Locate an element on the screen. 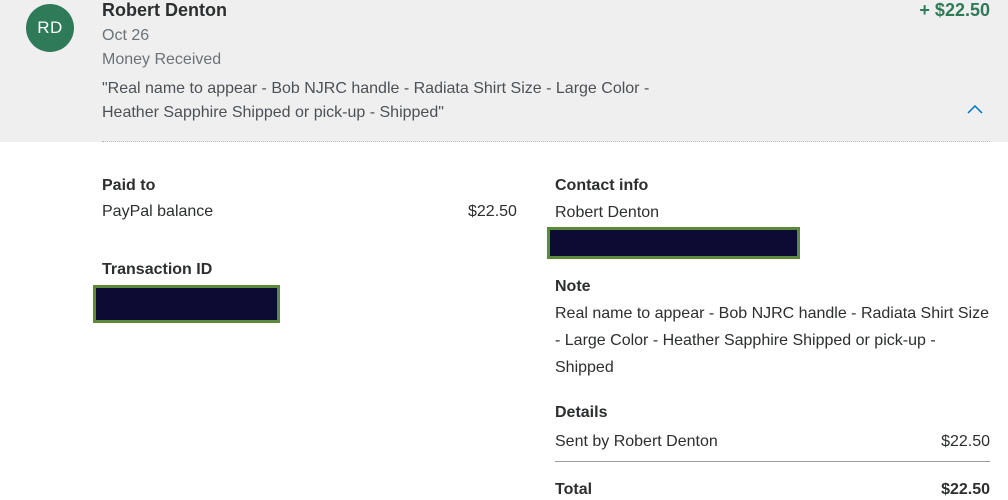 Image resolution: width=1008 pixels, height=500 pixels. paid-to-label: Paid to is located at coordinates (129, 185).